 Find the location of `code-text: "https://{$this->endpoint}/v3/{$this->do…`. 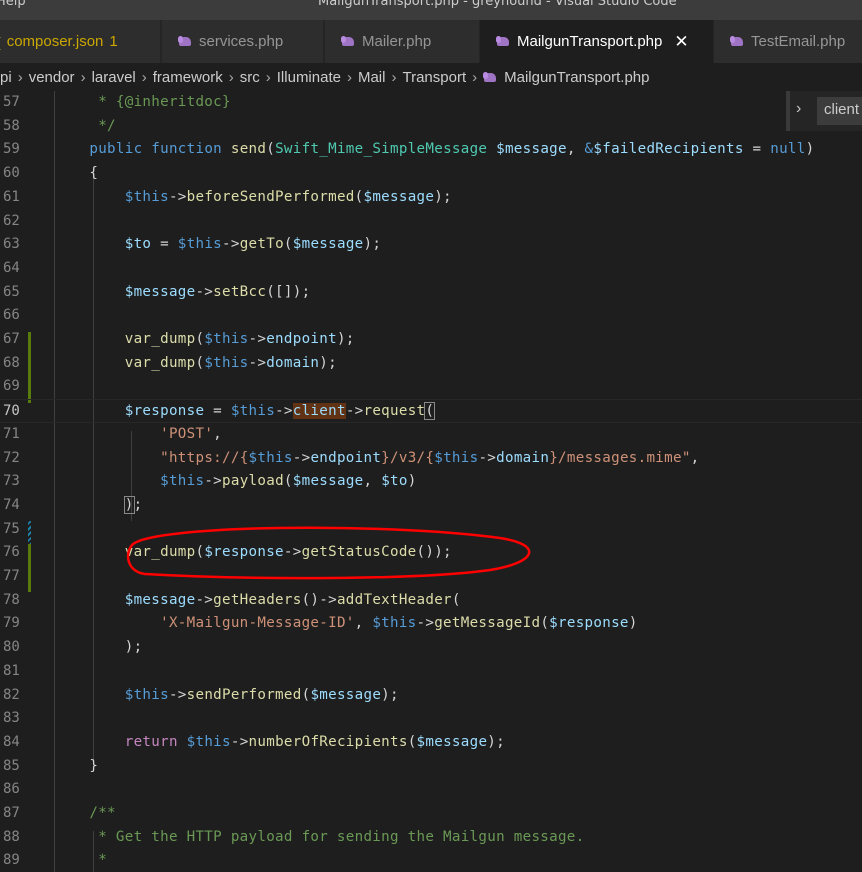

code-text: "https://{$this->endpoint}/v3/{$this->do… is located at coordinates (430, 457).